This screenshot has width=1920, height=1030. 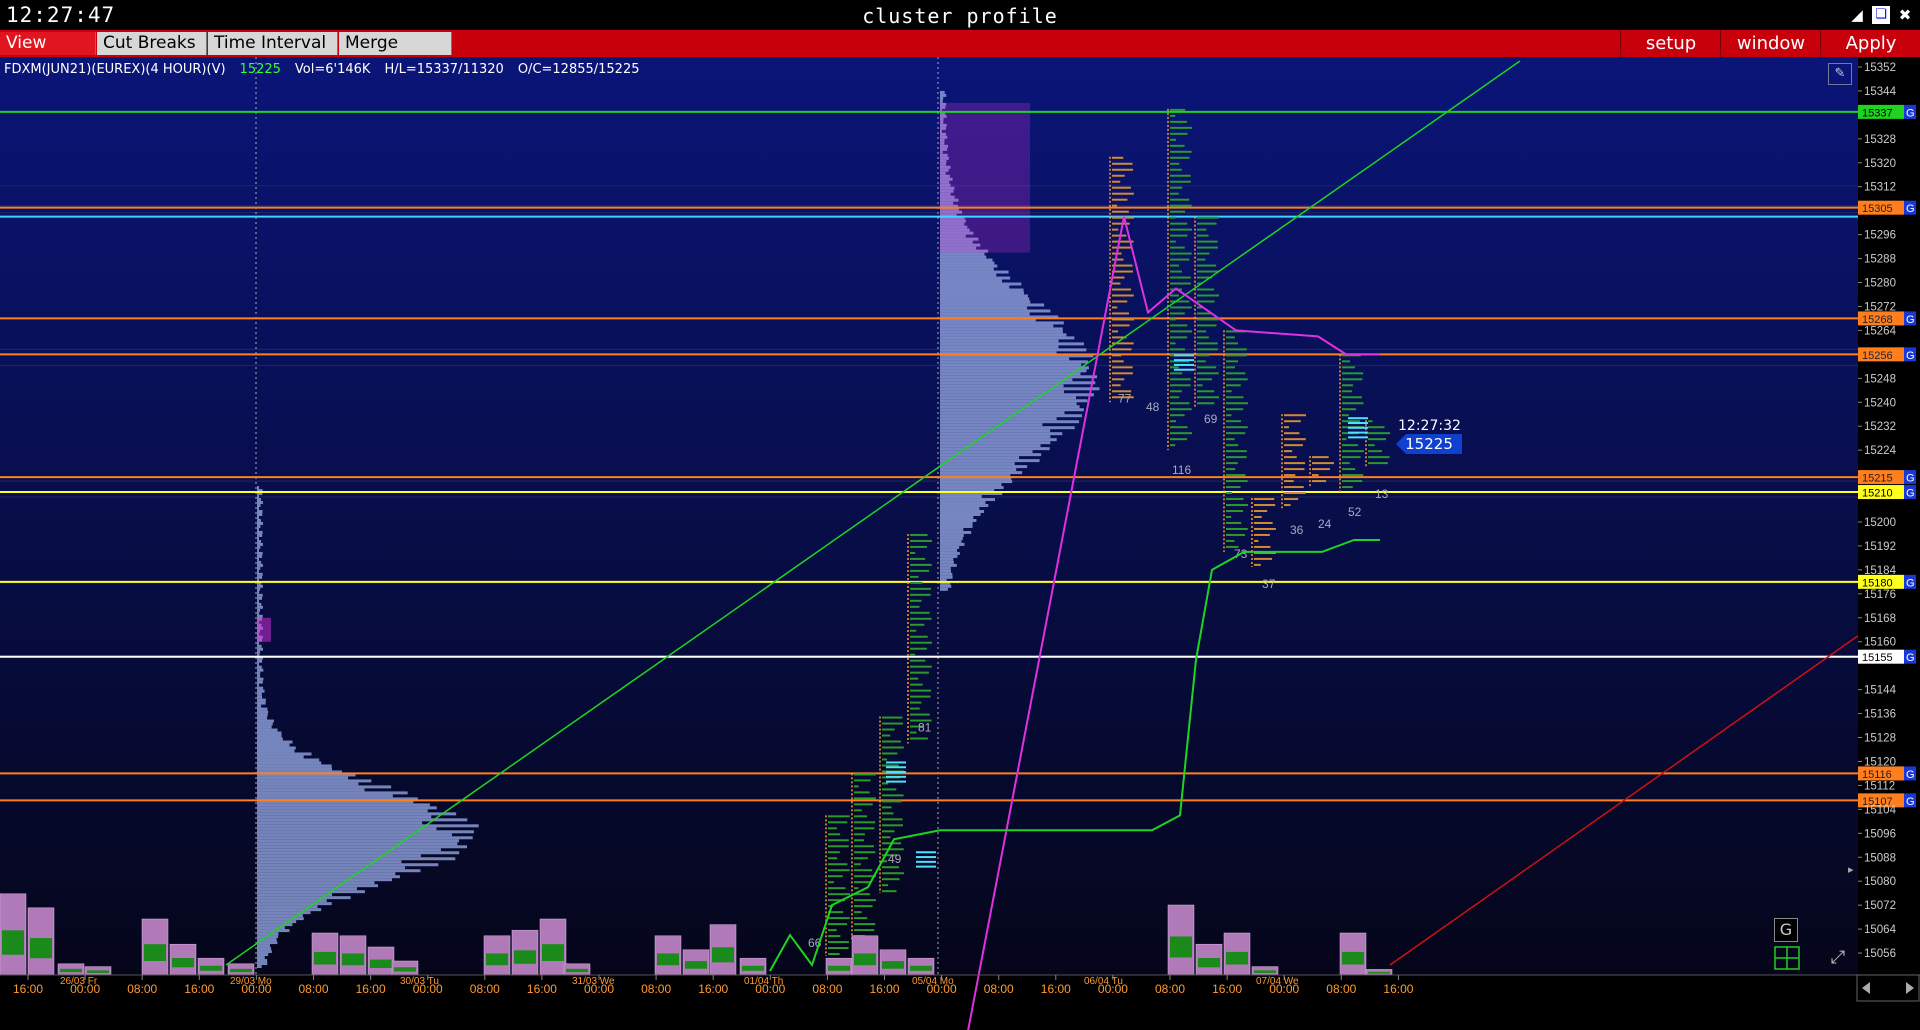 I want to click on date-axis-label: 01/04 Th, so click(x=763, y=981).